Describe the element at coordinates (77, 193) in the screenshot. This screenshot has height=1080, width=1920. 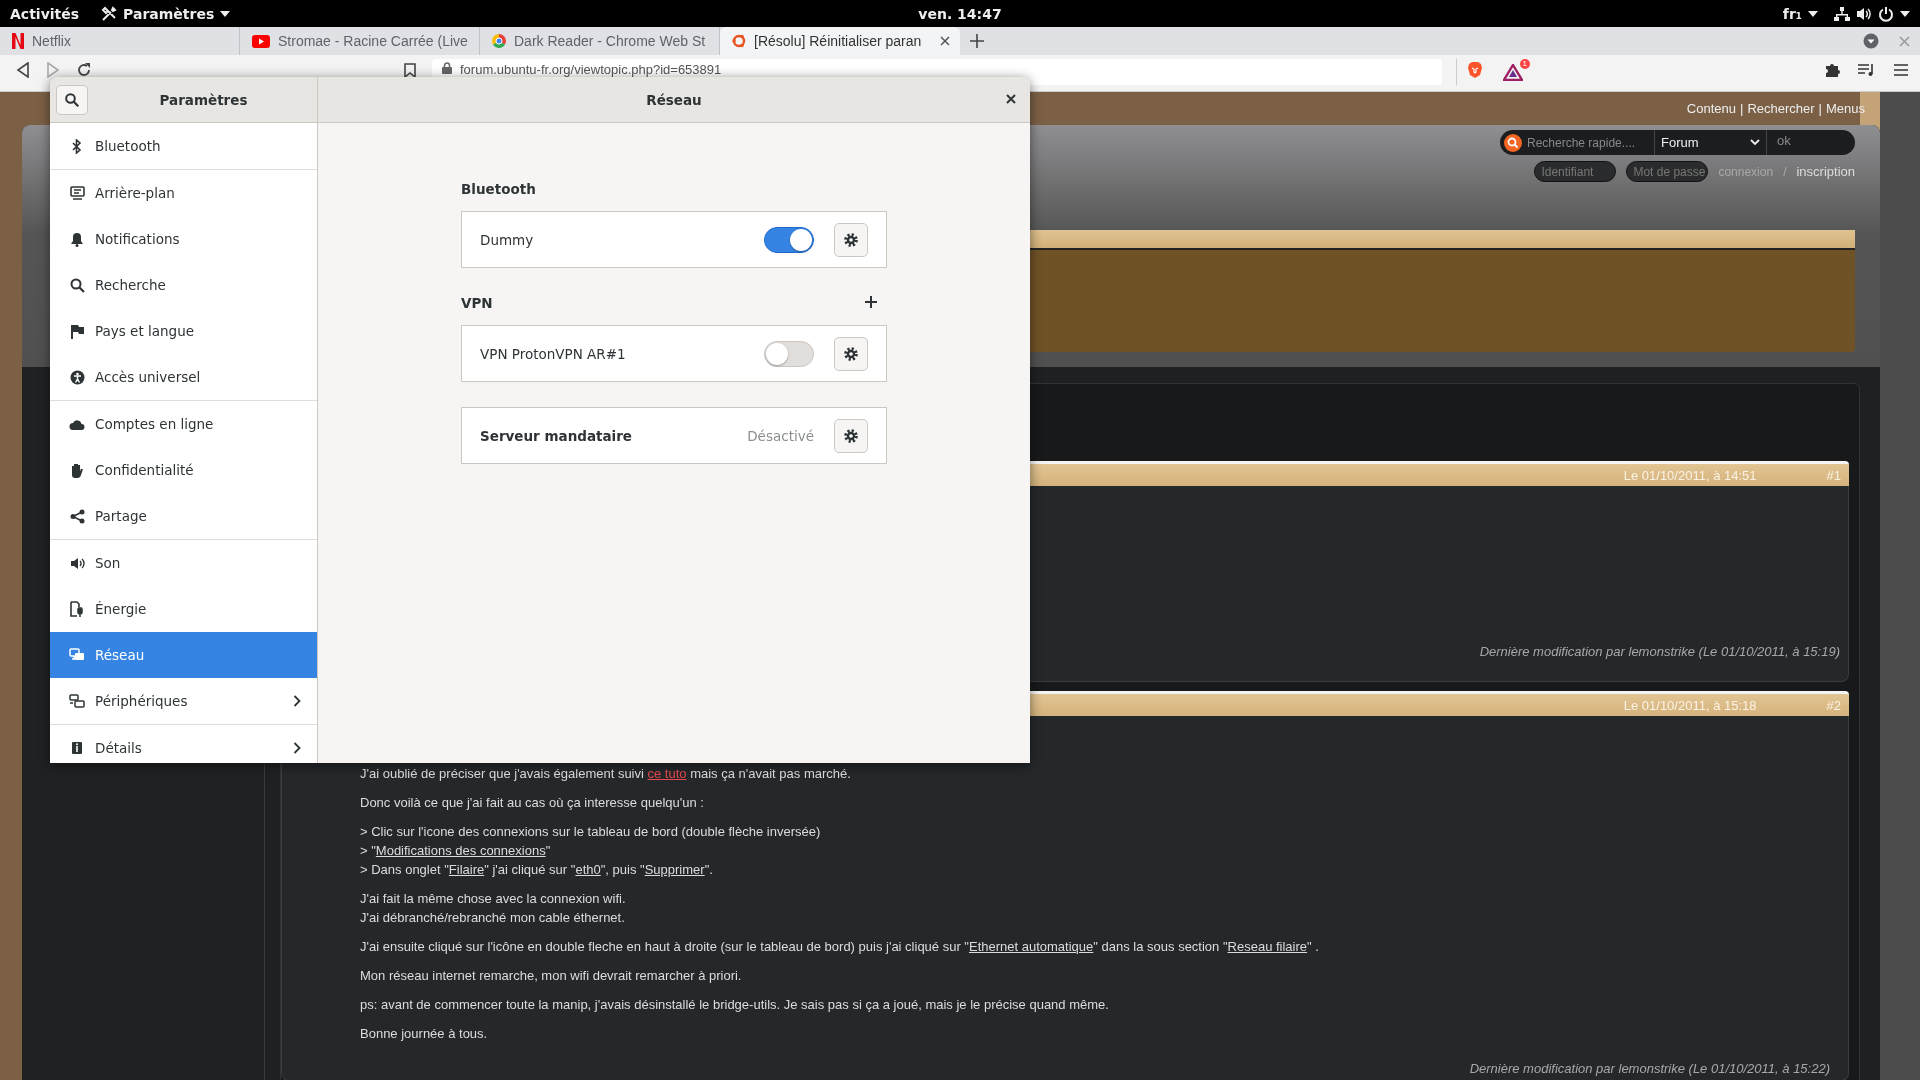
I see `monitor-icon` at that location.